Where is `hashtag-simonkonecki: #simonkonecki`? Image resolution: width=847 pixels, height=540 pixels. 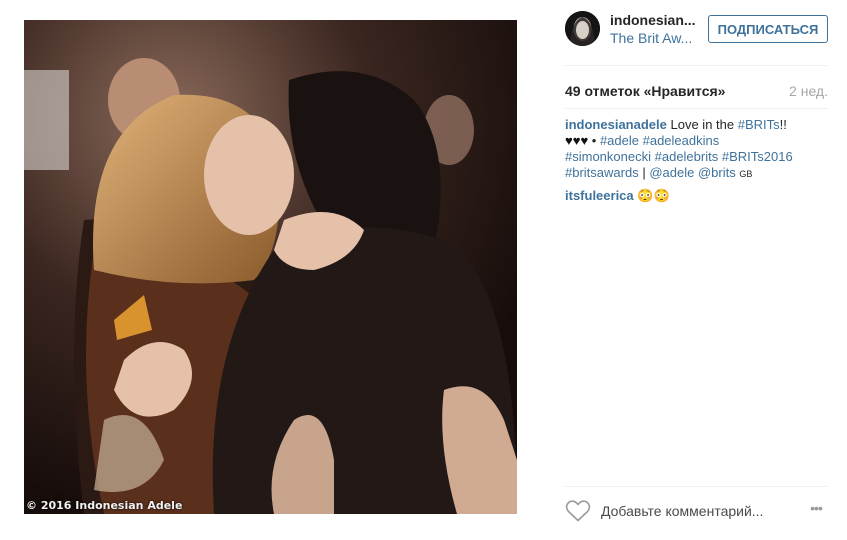
hashtag-simonkonecki: #simonkonecki is located at coordinates (608, 156).